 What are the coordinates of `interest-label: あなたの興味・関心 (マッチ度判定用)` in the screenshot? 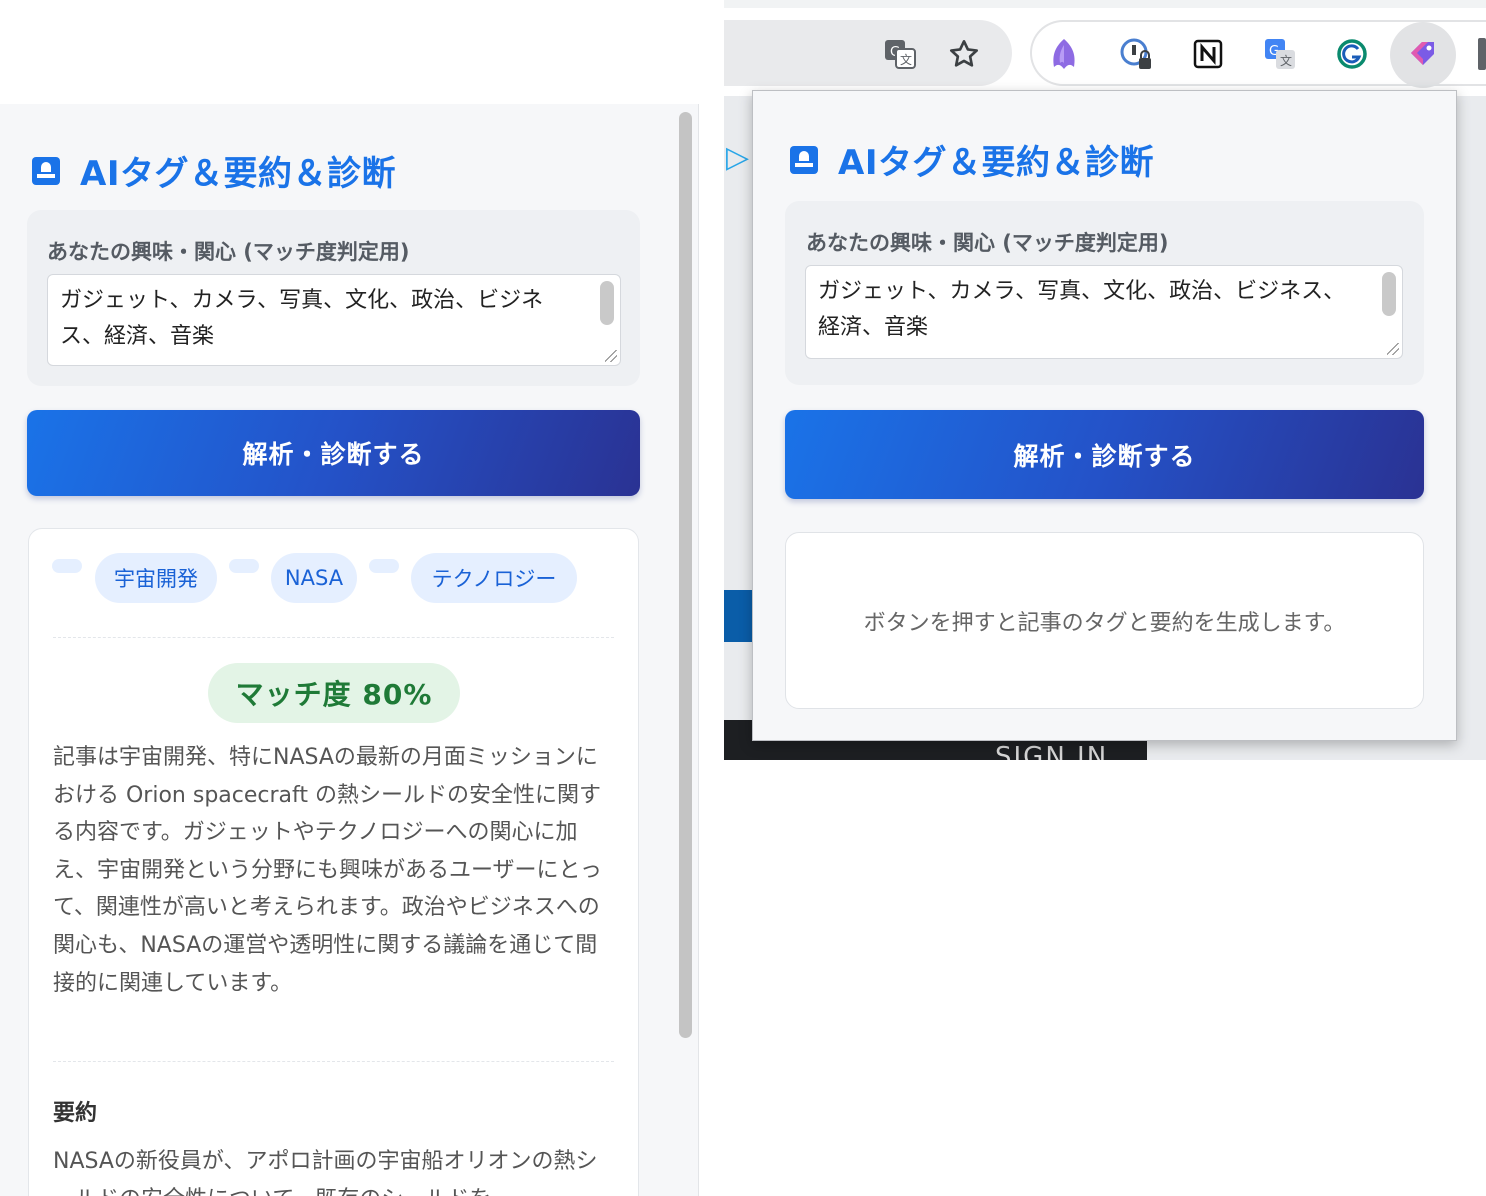 It's located at (228, 252).